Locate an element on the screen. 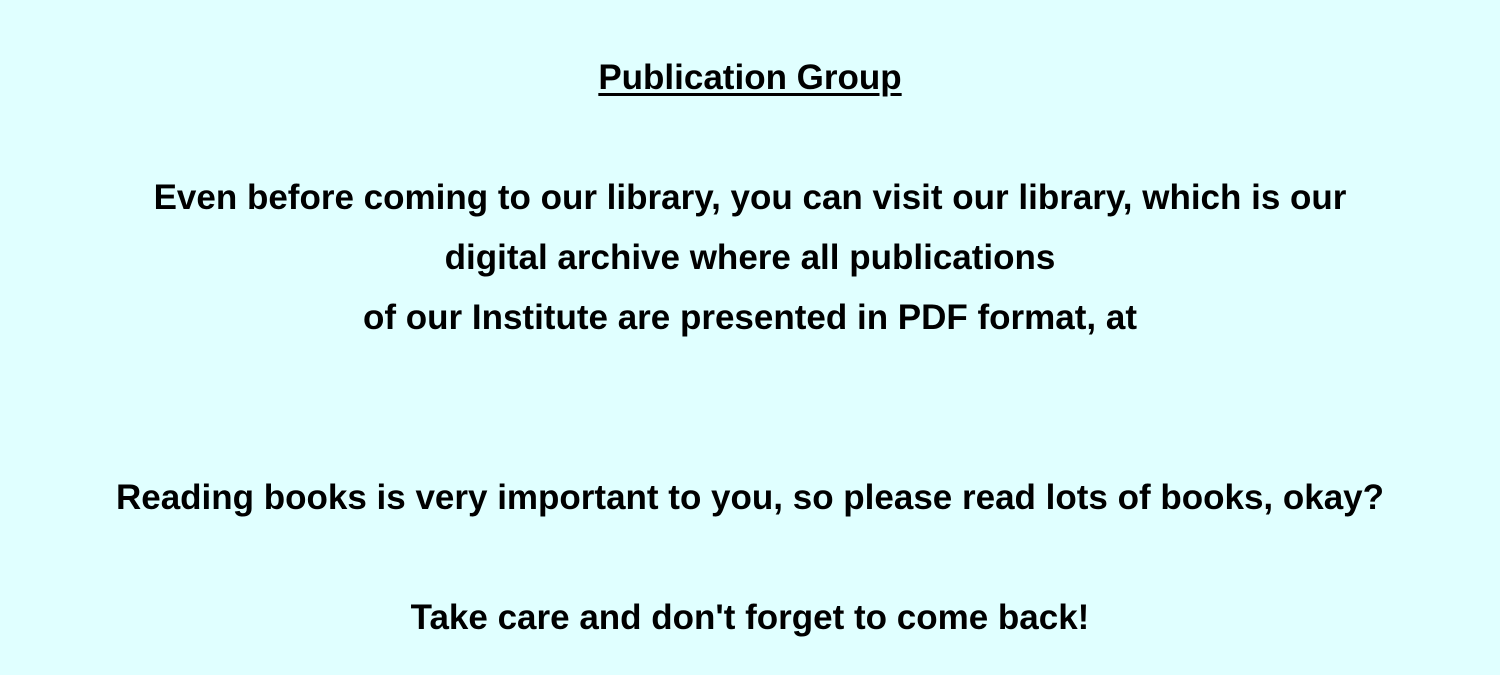 The height and width of the screenshot is (675, 1500). page-title-container: Publication Group is located at coordinates (750, 78).